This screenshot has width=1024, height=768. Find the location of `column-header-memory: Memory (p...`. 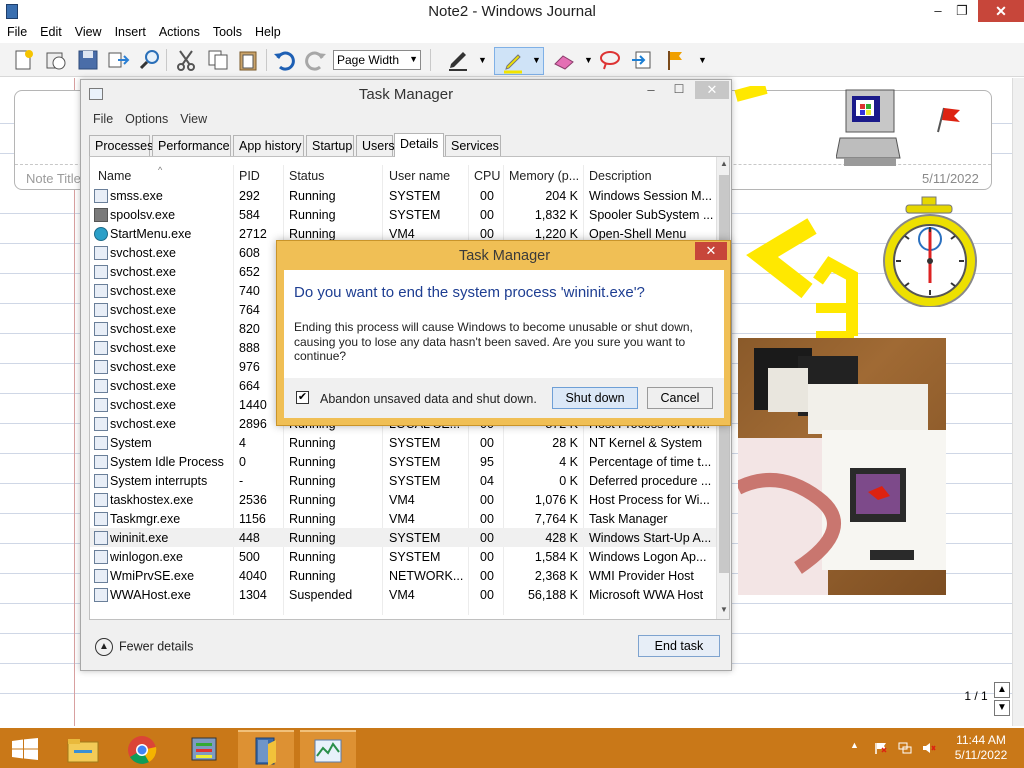

column-header-memory: Memory (p... is located at coordinates (544, 176).